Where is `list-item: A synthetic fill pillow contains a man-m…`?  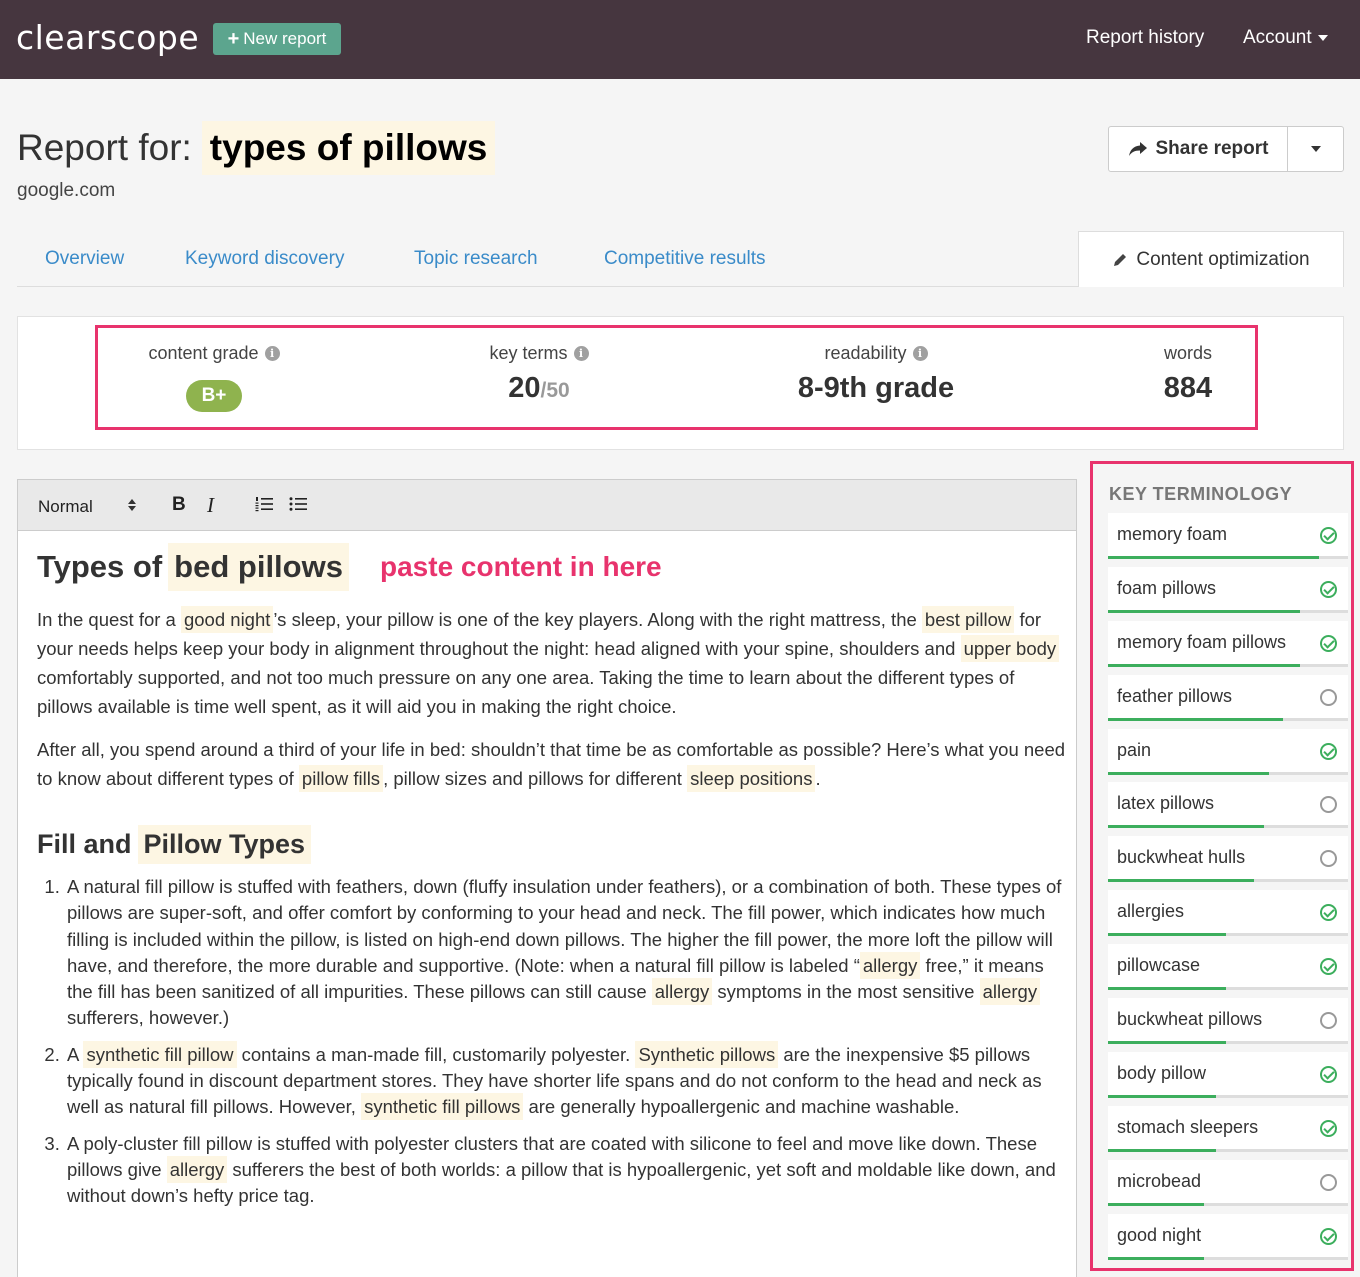
list-item: A synthetic fill pillow contains a man-m… is located at coordinates (566, 1080).